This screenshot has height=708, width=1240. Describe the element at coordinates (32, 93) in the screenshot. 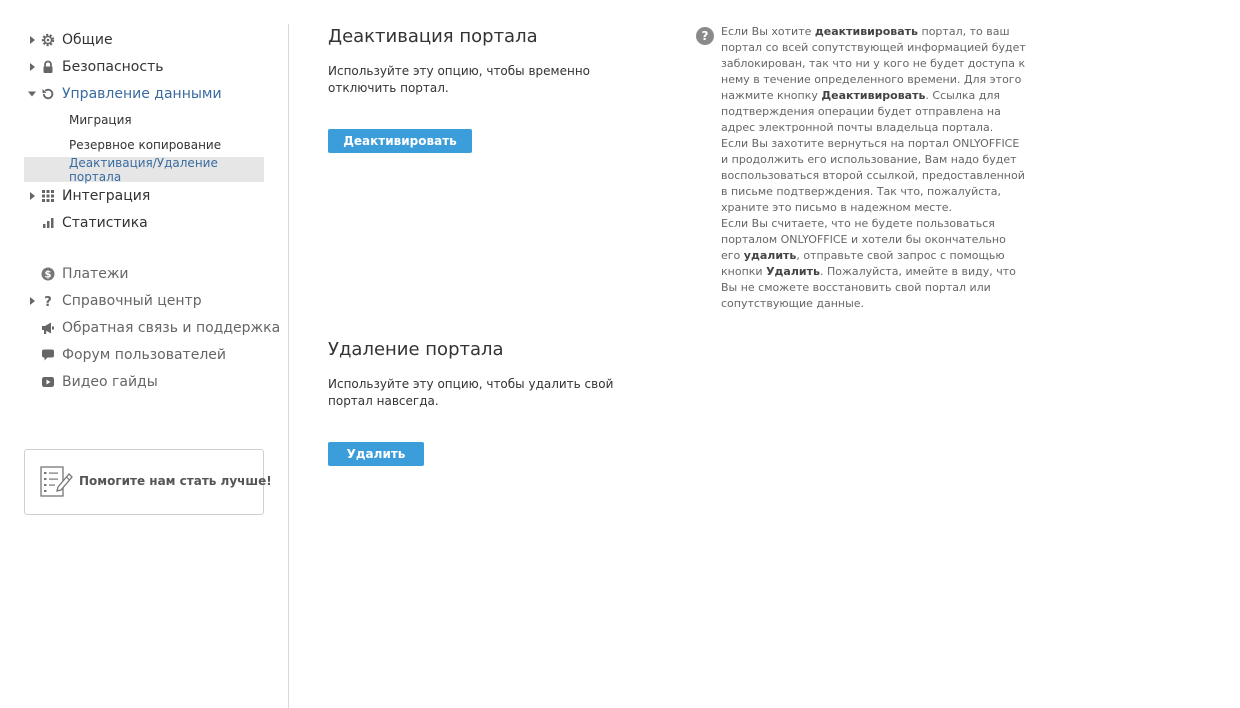

I see `collapse-arrow-icon` at that location.